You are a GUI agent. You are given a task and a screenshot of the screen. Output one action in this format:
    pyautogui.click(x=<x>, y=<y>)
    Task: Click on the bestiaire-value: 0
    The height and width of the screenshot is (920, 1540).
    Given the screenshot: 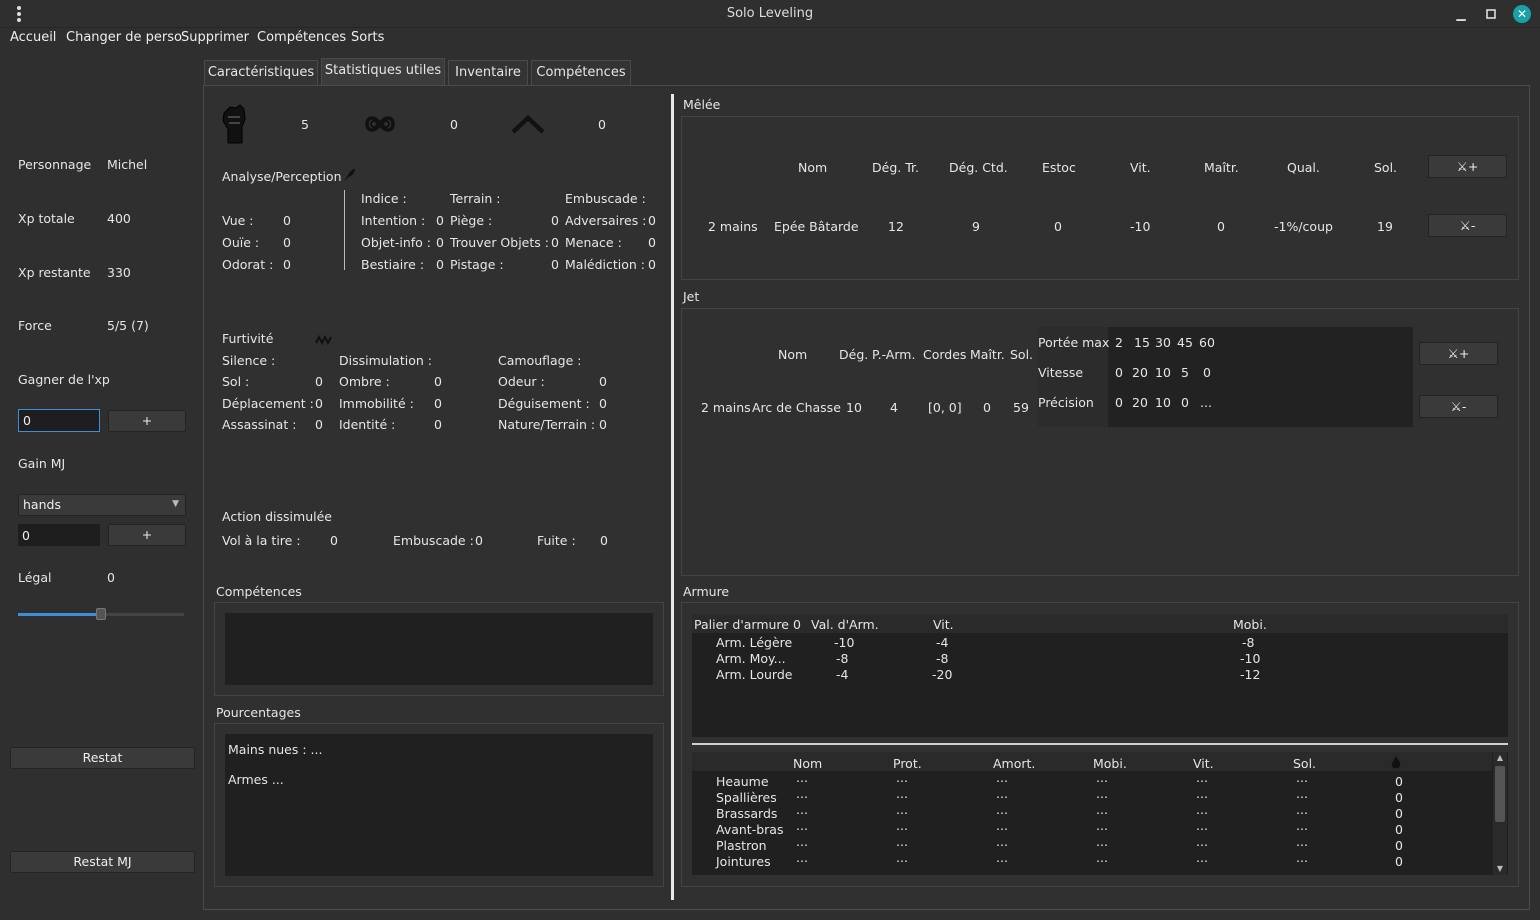 What is the action you would take?
    pyautogui.click(x=440, y=264)
    